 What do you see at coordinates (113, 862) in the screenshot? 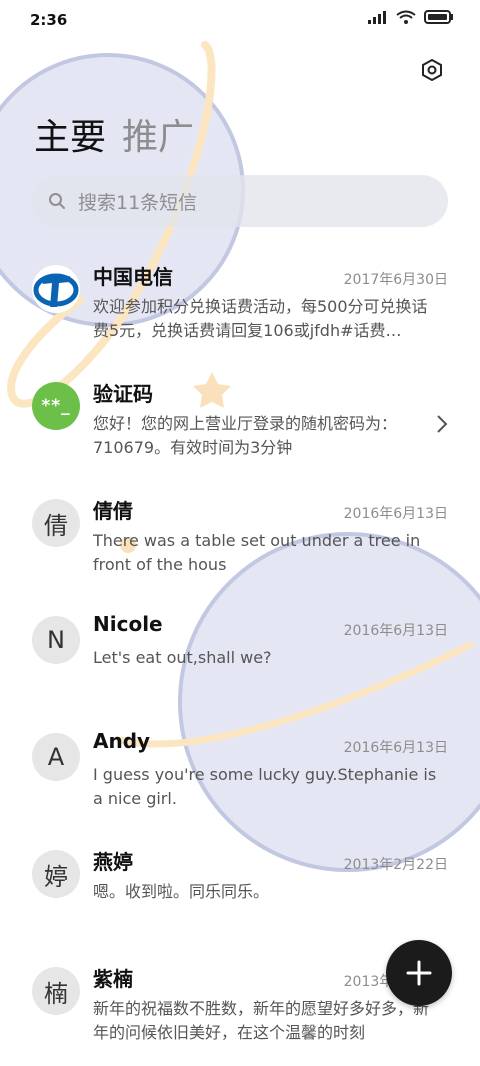
I see `contact-name: 燕婷` at bounding box center [113, 862].